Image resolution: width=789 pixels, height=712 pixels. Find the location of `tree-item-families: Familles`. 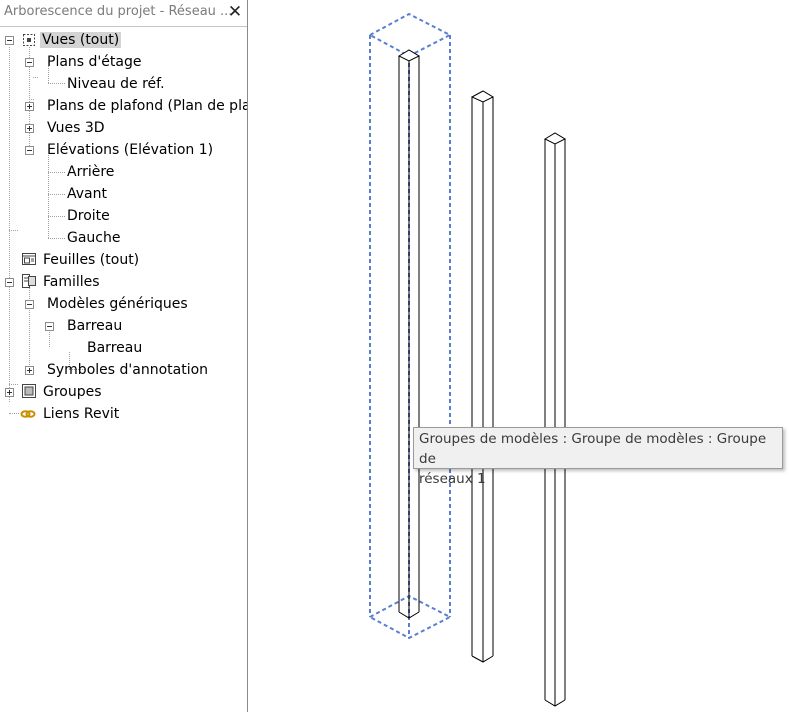

tree-item-families: Familles is located at coordinates (71, 282).